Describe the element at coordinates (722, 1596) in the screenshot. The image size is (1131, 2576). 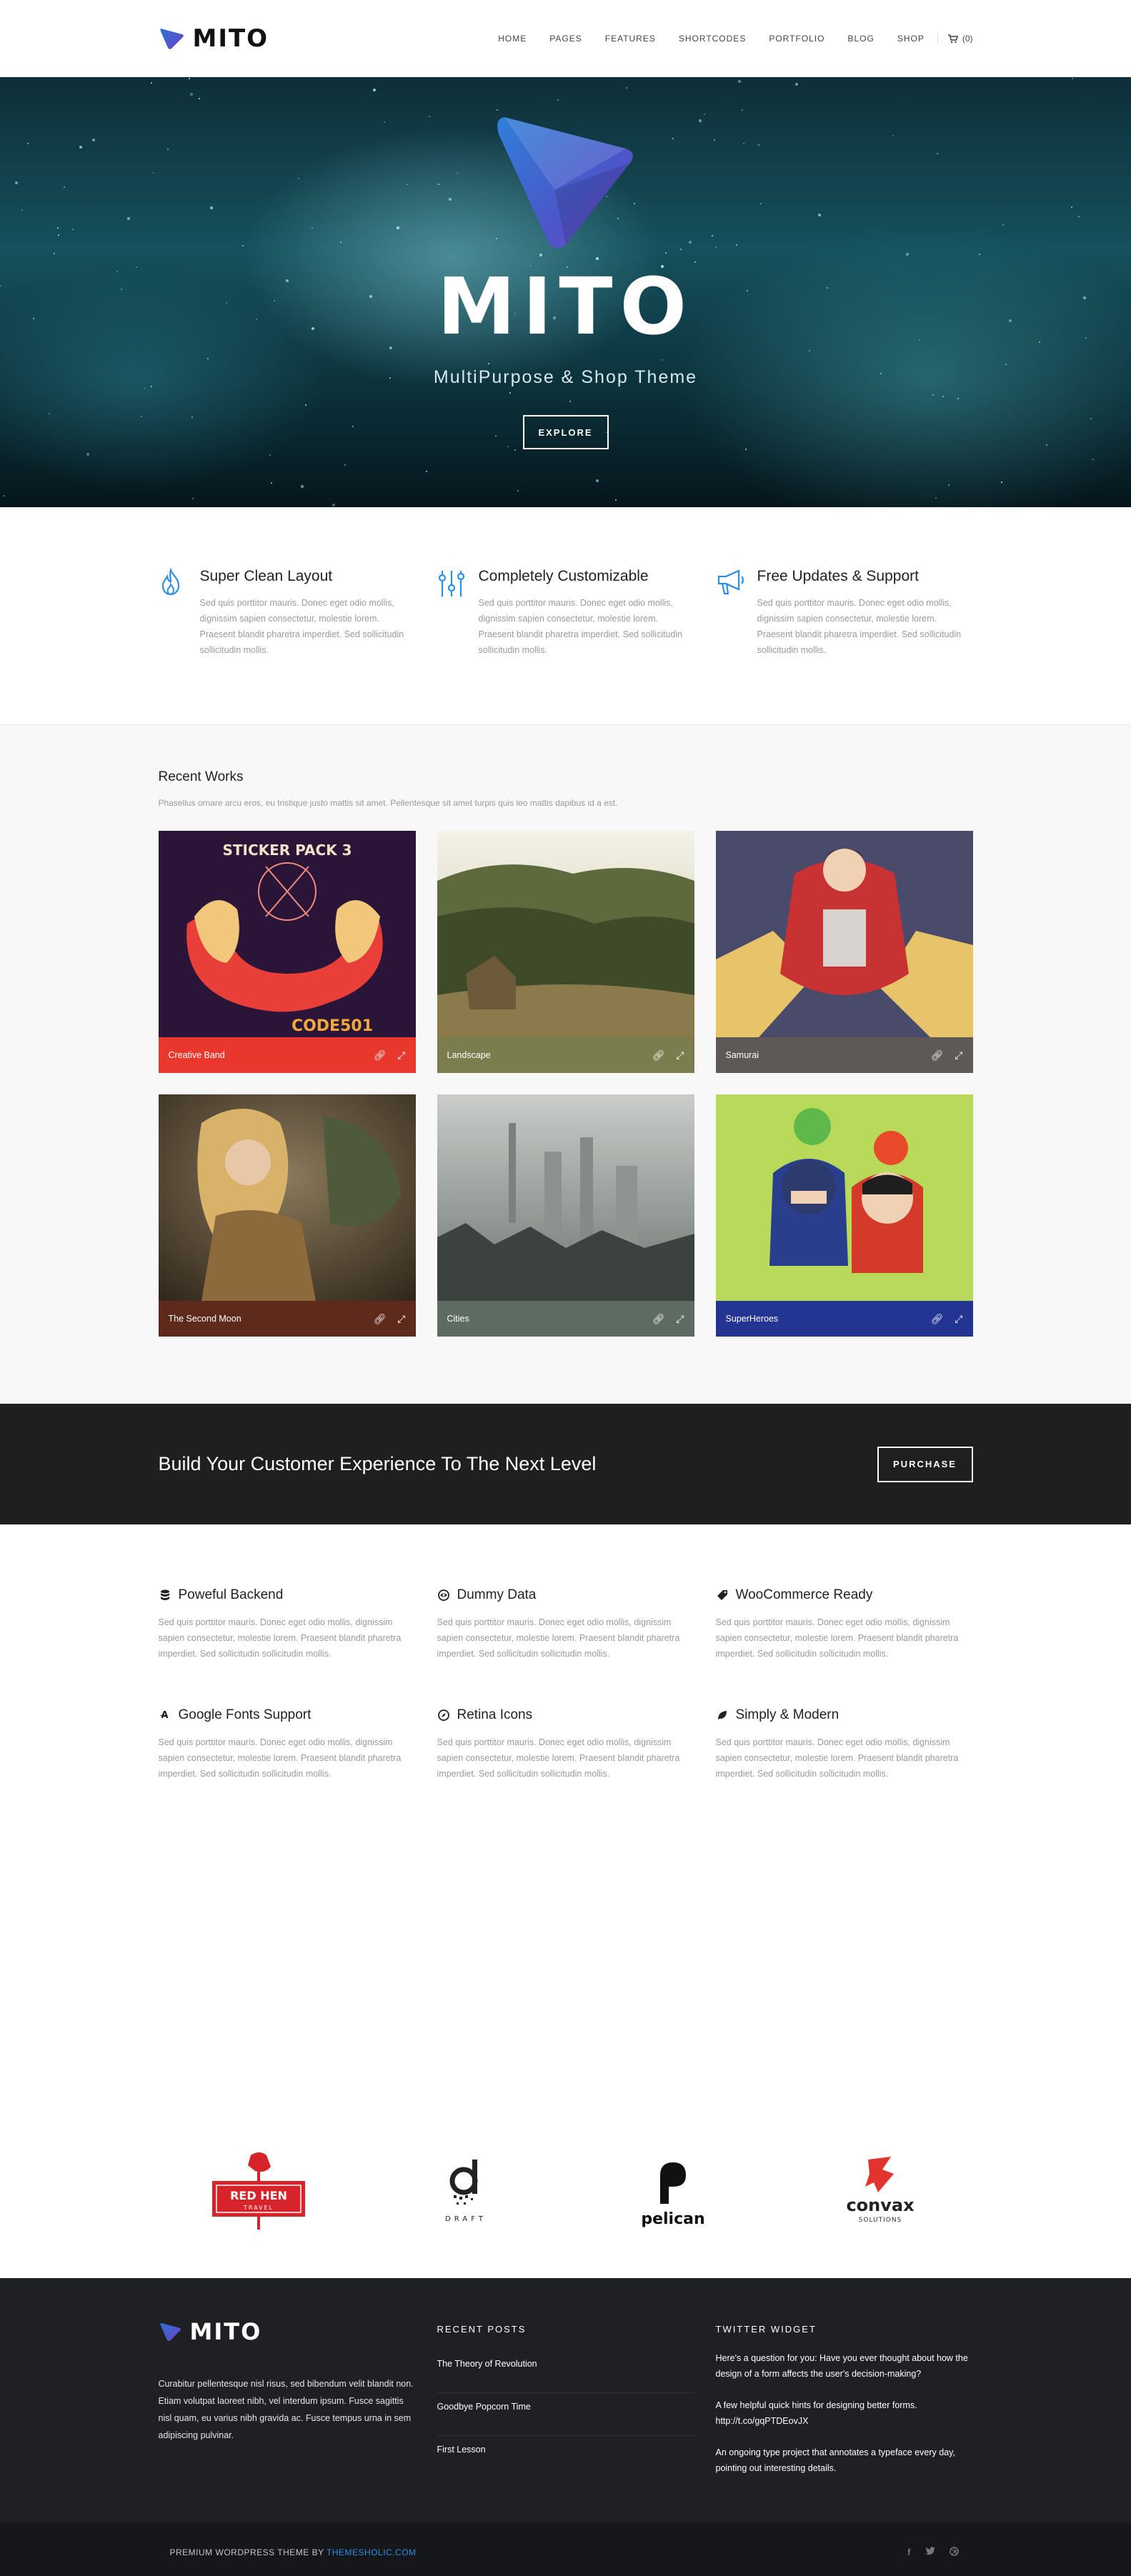
I see `tag-icon` at that location.